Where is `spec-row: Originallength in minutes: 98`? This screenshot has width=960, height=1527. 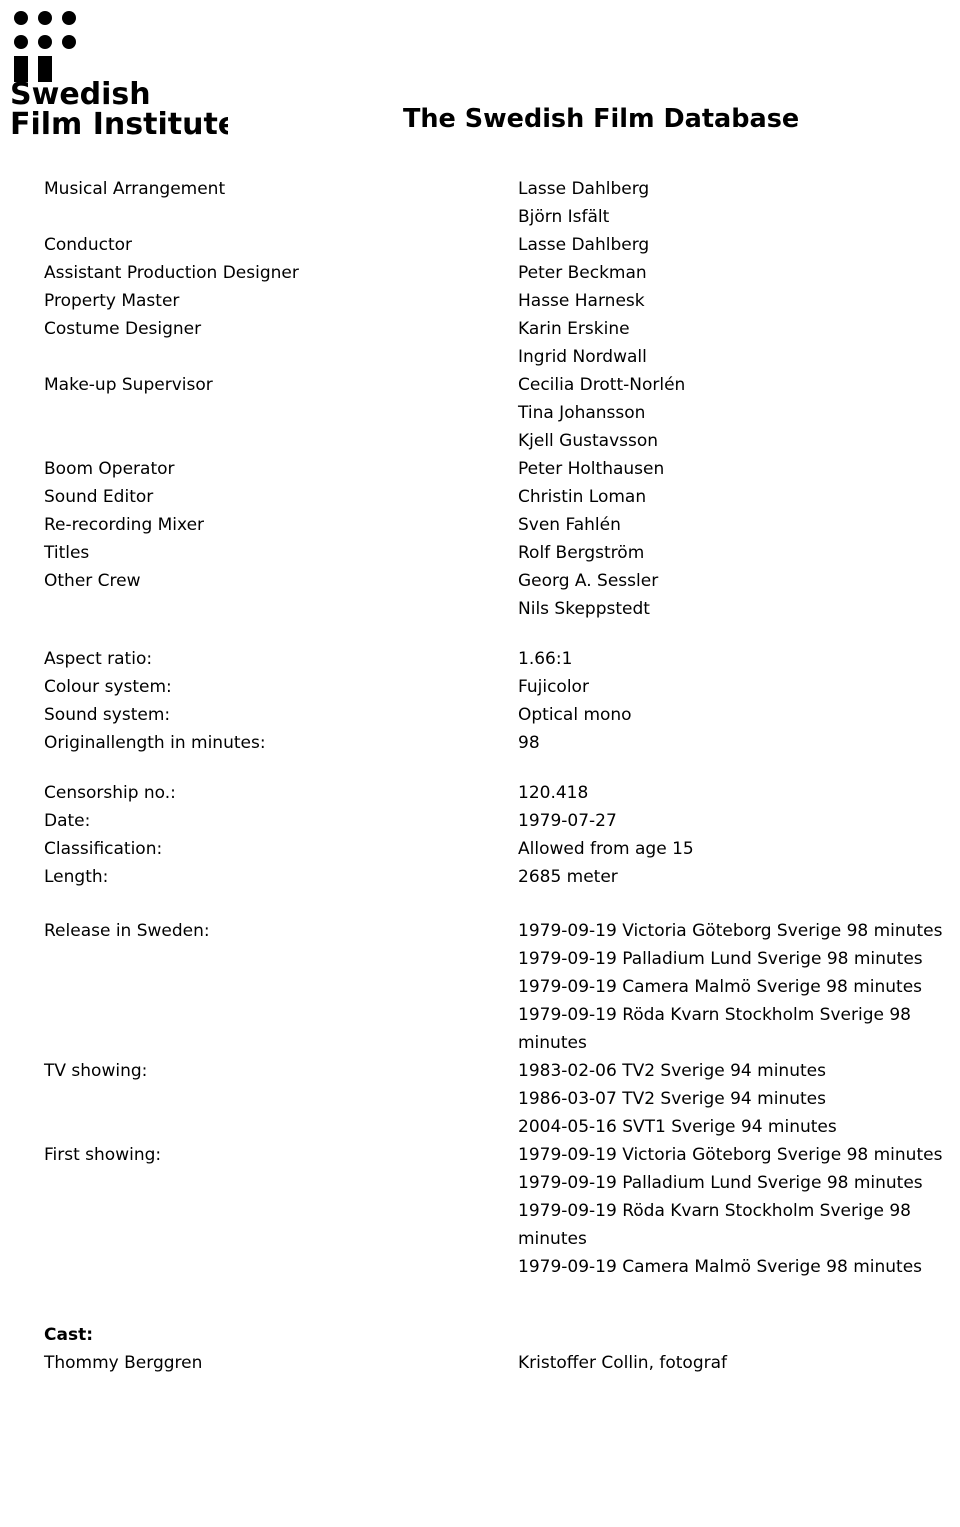 spec-row: Originallength in minutes: 98 is located at coordinates (480, 743).